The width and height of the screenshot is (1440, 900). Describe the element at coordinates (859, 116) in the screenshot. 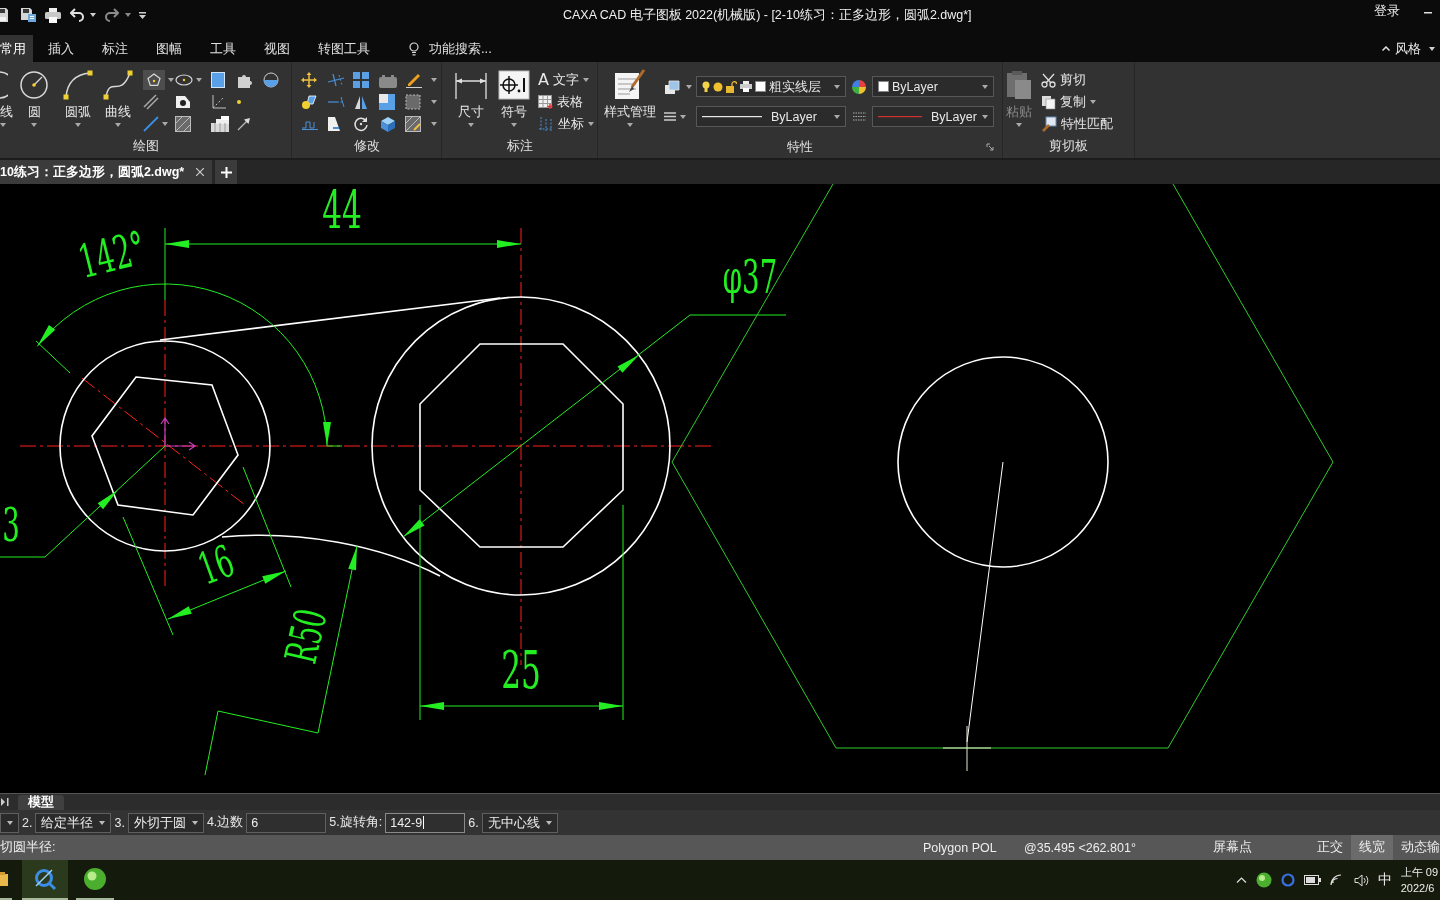

I see `lineweight-icon` at that location.